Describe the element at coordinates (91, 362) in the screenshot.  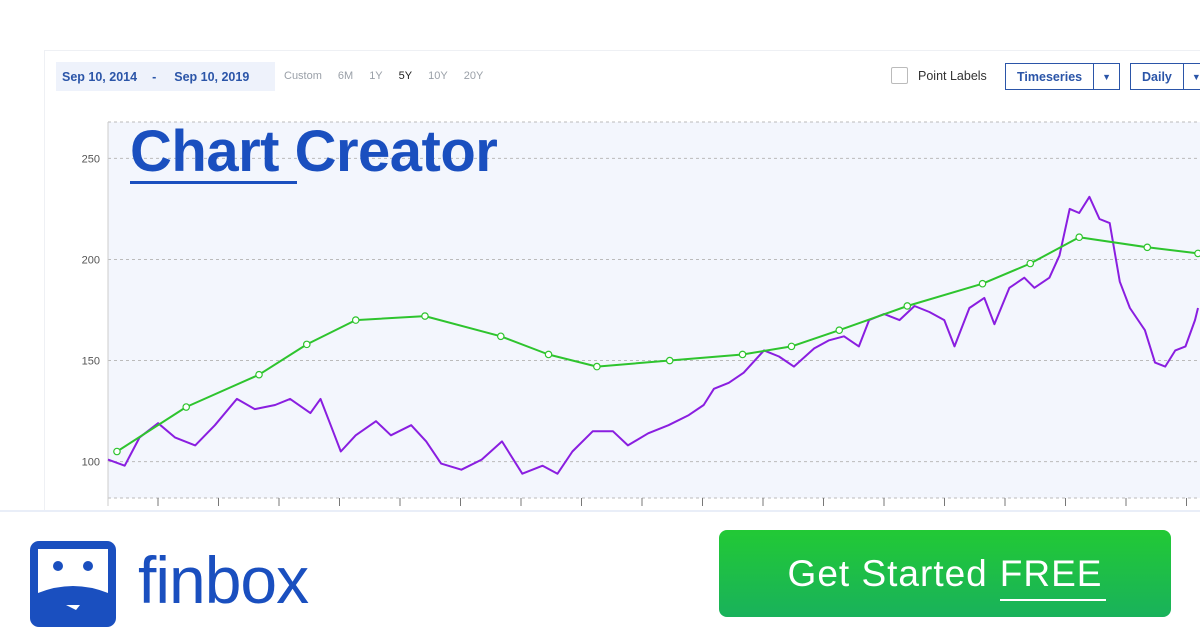
I see `y-tick-label: 150` at that location.